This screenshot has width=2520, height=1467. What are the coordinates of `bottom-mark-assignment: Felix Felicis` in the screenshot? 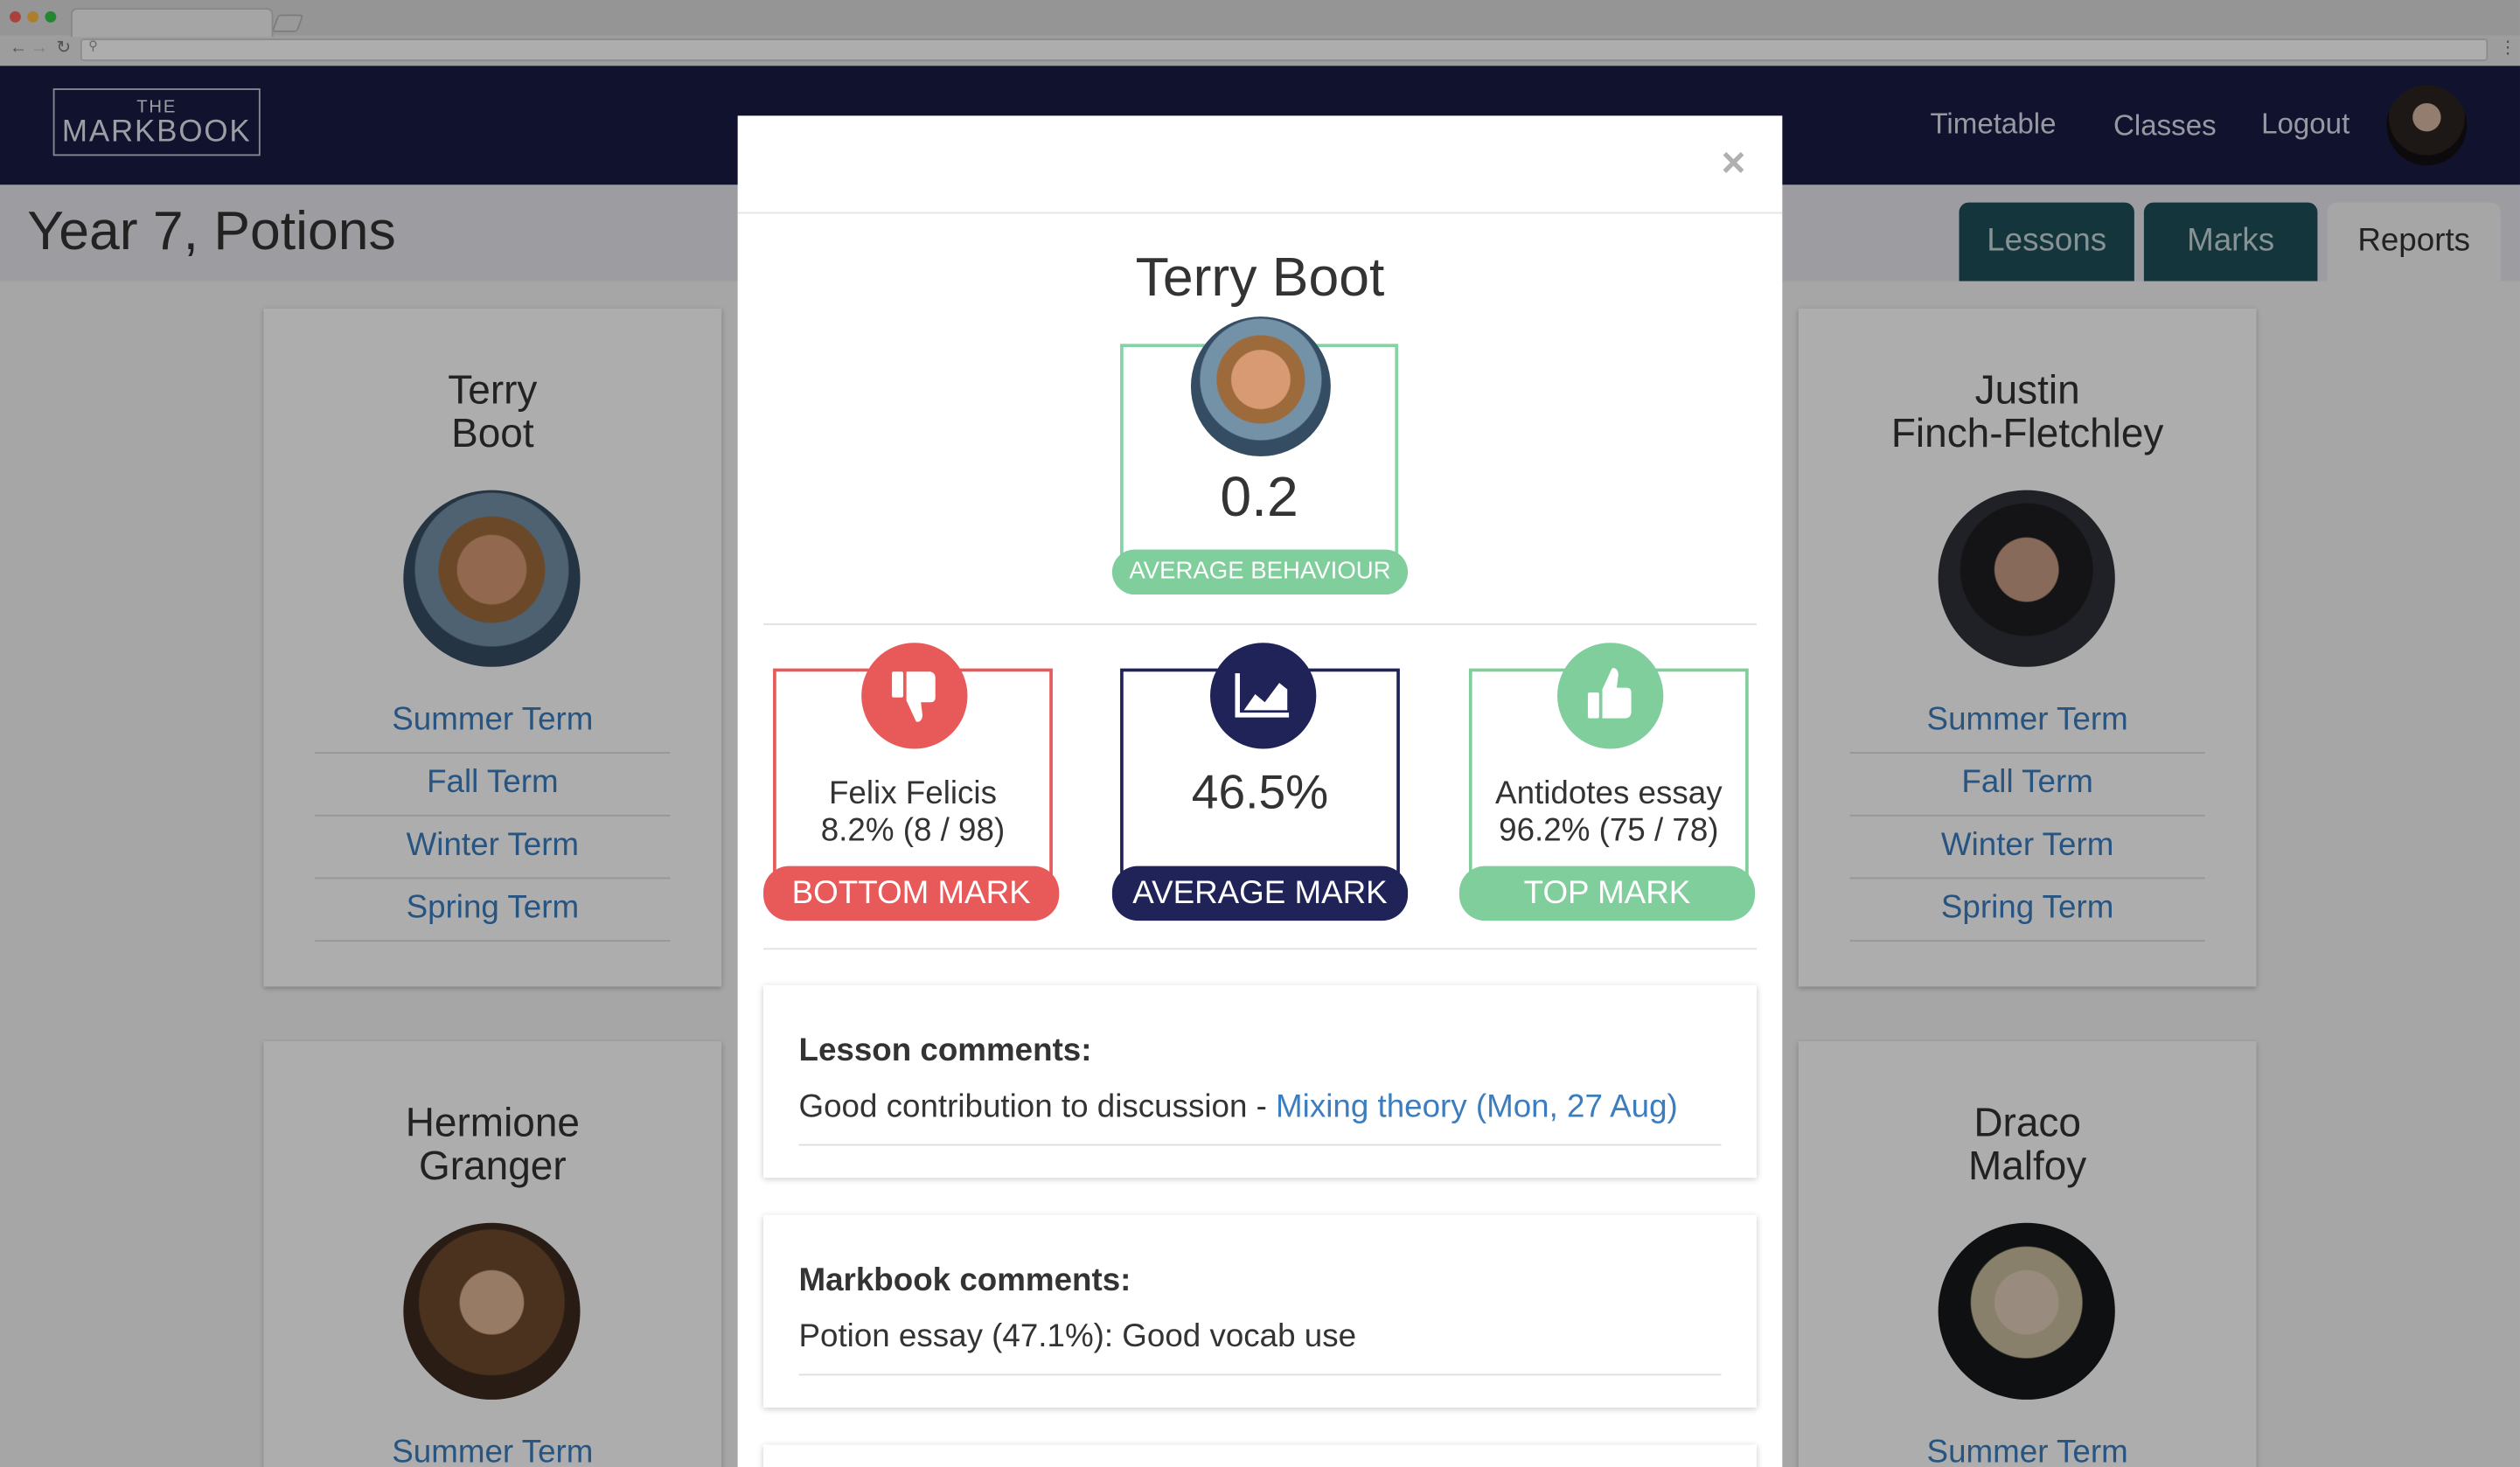 It's located at (912, 793).